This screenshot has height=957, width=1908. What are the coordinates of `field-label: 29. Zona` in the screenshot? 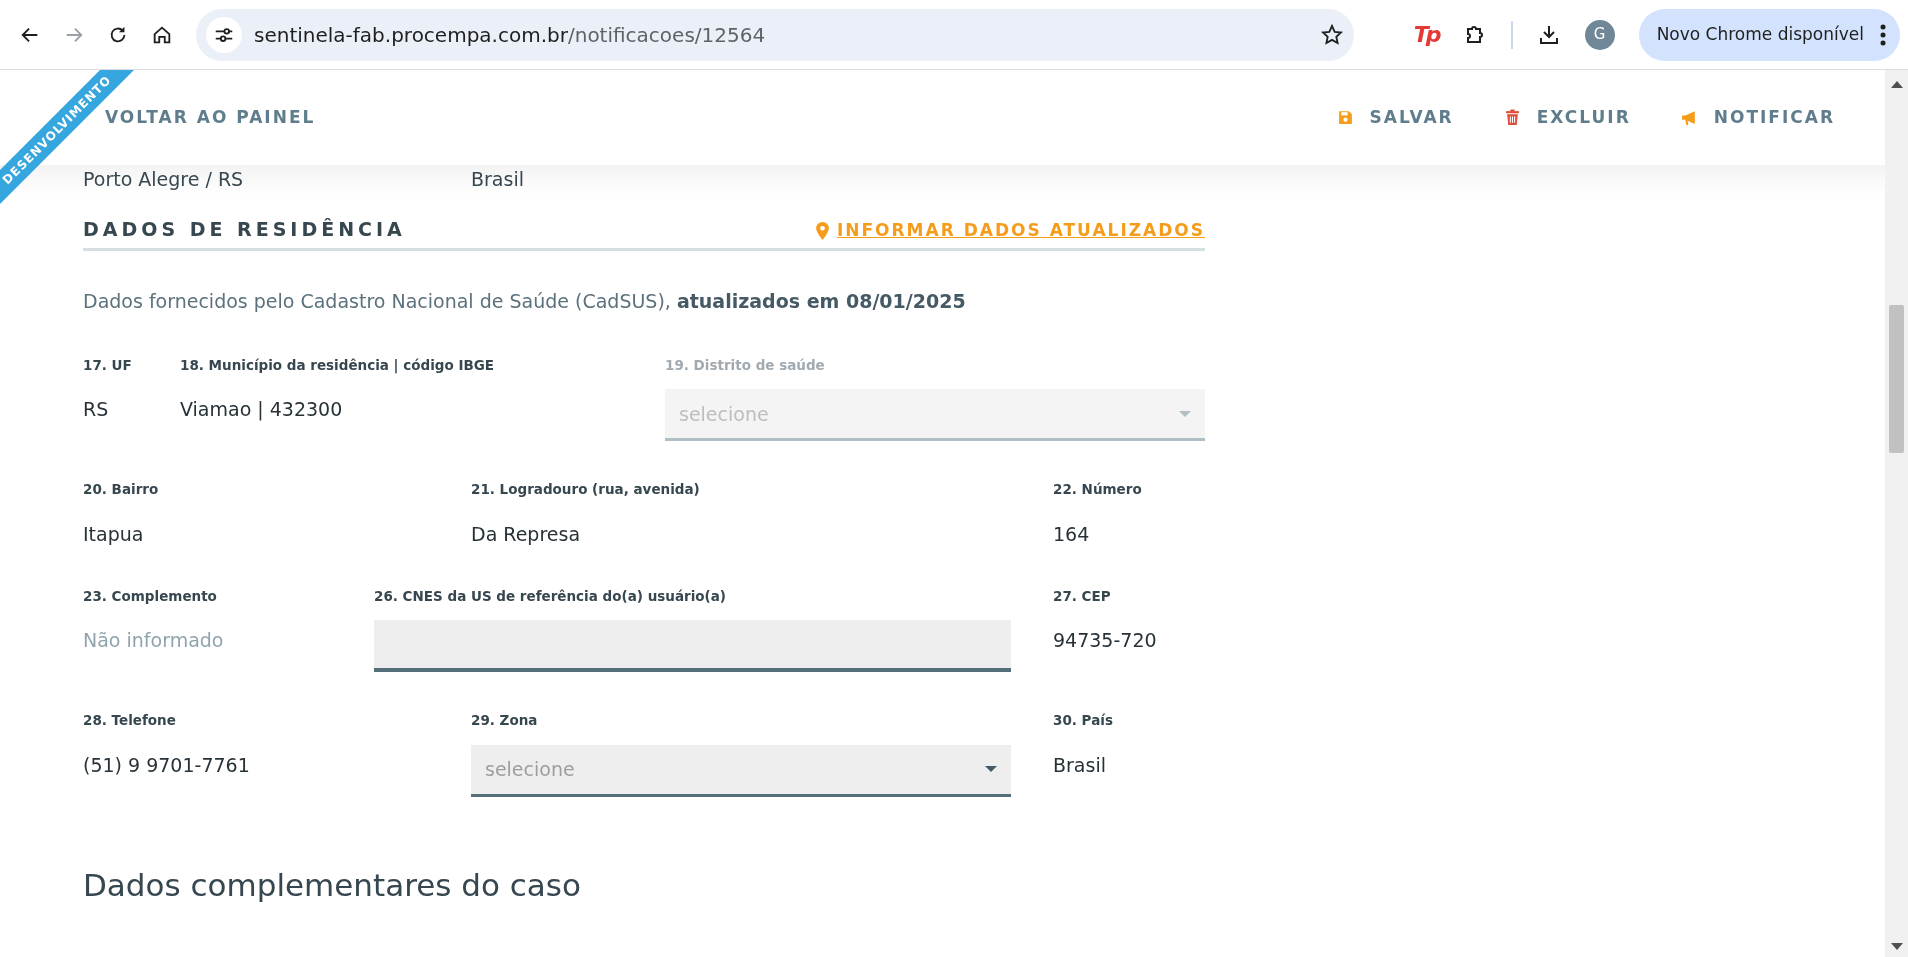 It's located at (505, 721).